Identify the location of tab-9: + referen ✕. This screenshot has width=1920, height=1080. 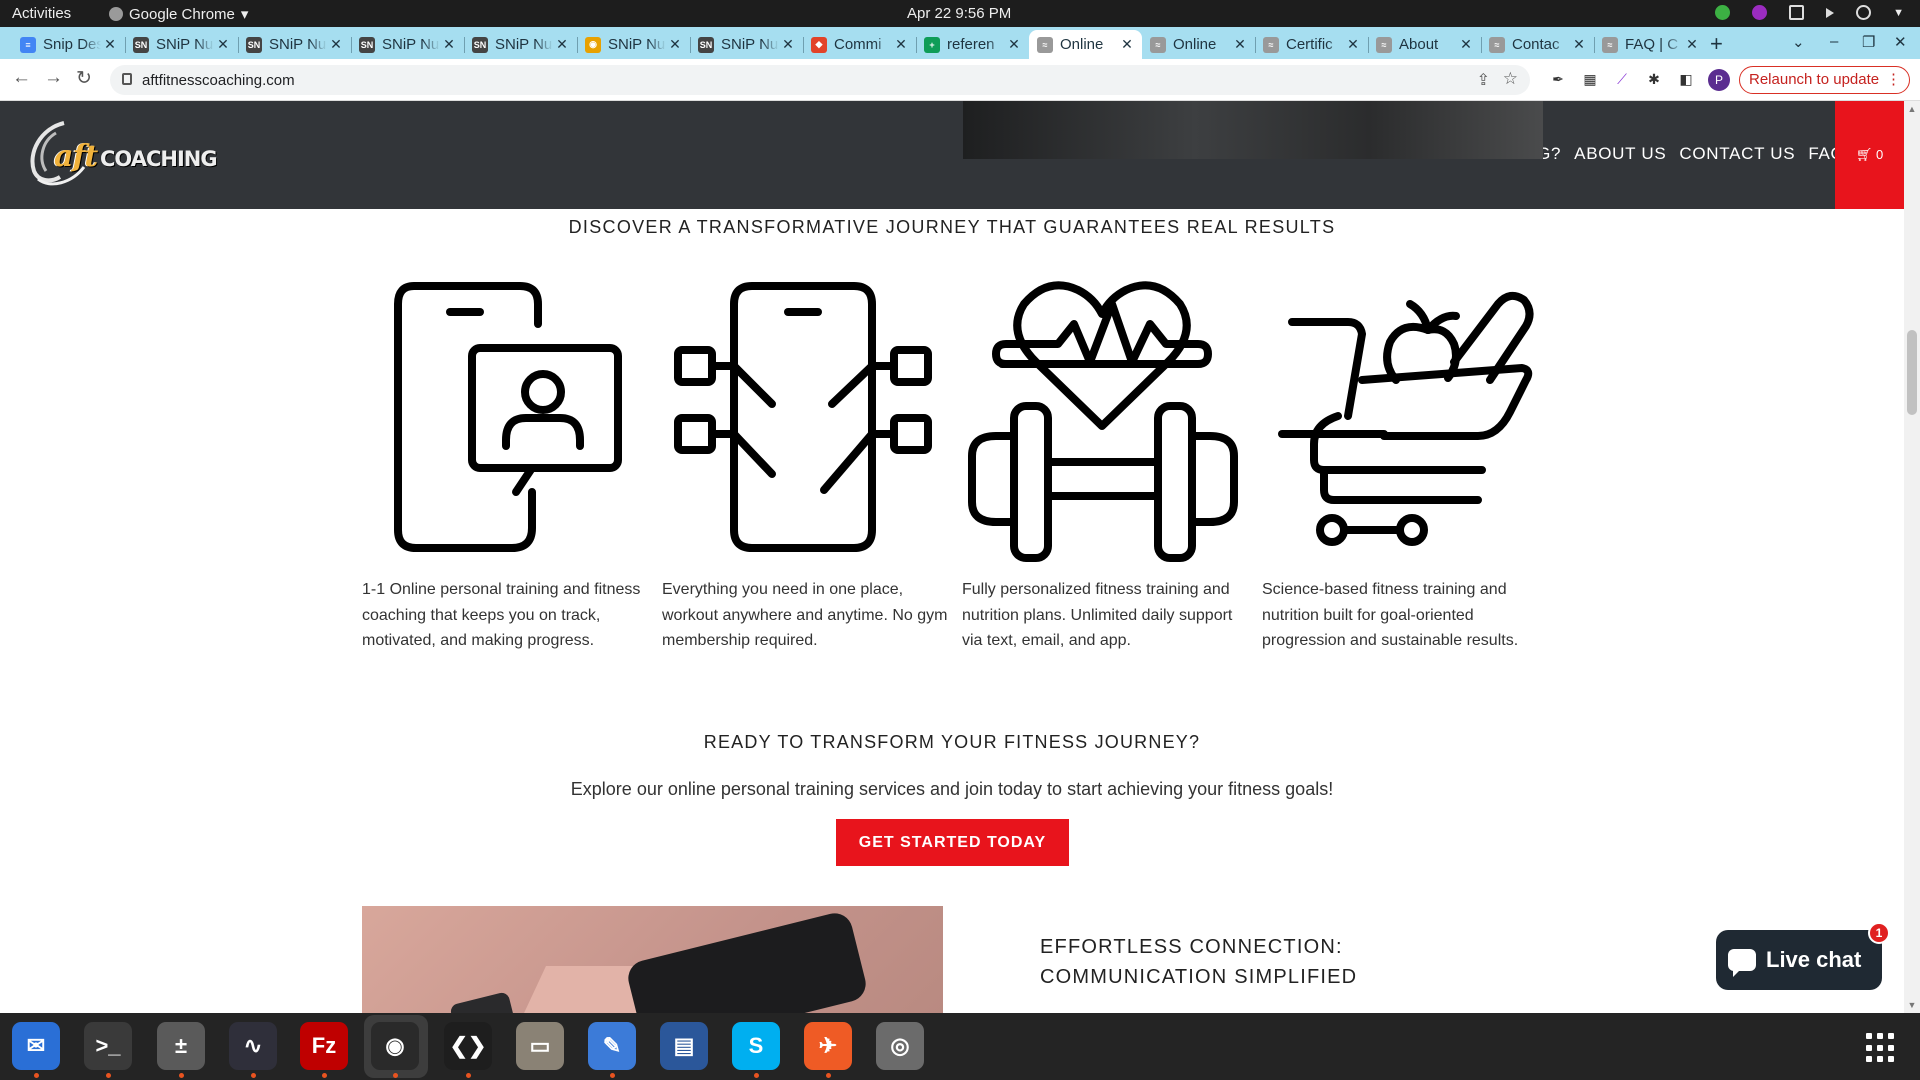
(972, 44).